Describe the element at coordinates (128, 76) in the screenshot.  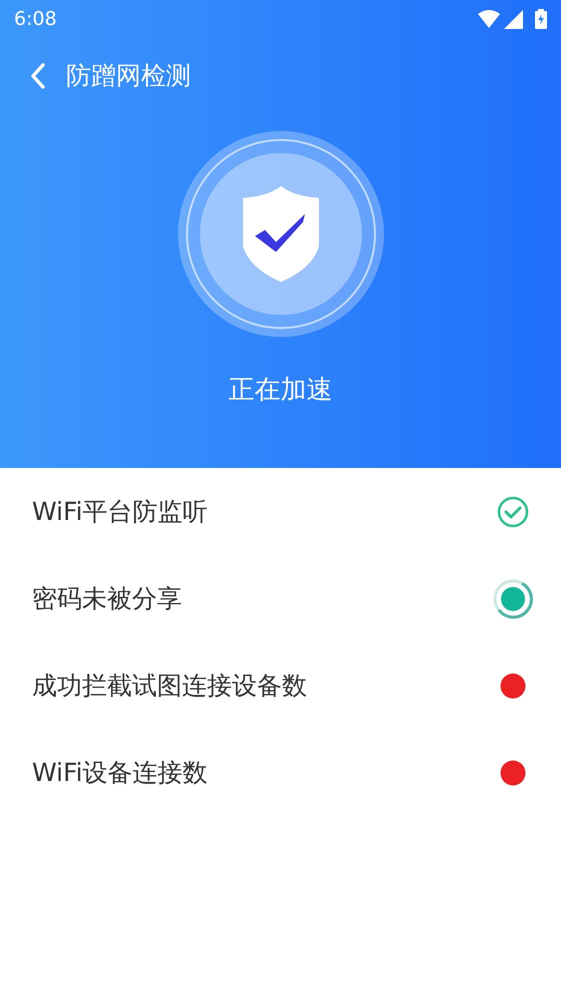
I see `page-title: 防蹭网检测` at that location.